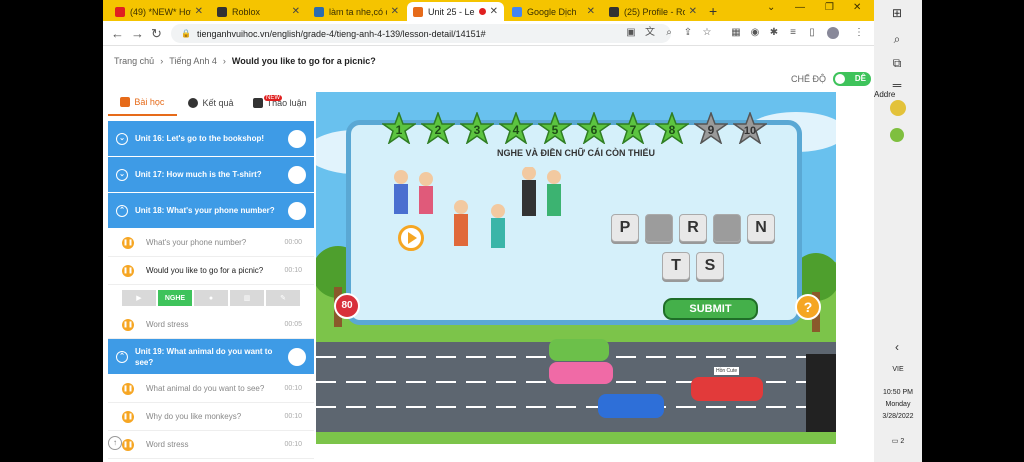 The height and width of the screenshot is (462, 1024). I want to click on activity-bar: ▶ NGHE ● ▥ ✎, so click(211, 298).